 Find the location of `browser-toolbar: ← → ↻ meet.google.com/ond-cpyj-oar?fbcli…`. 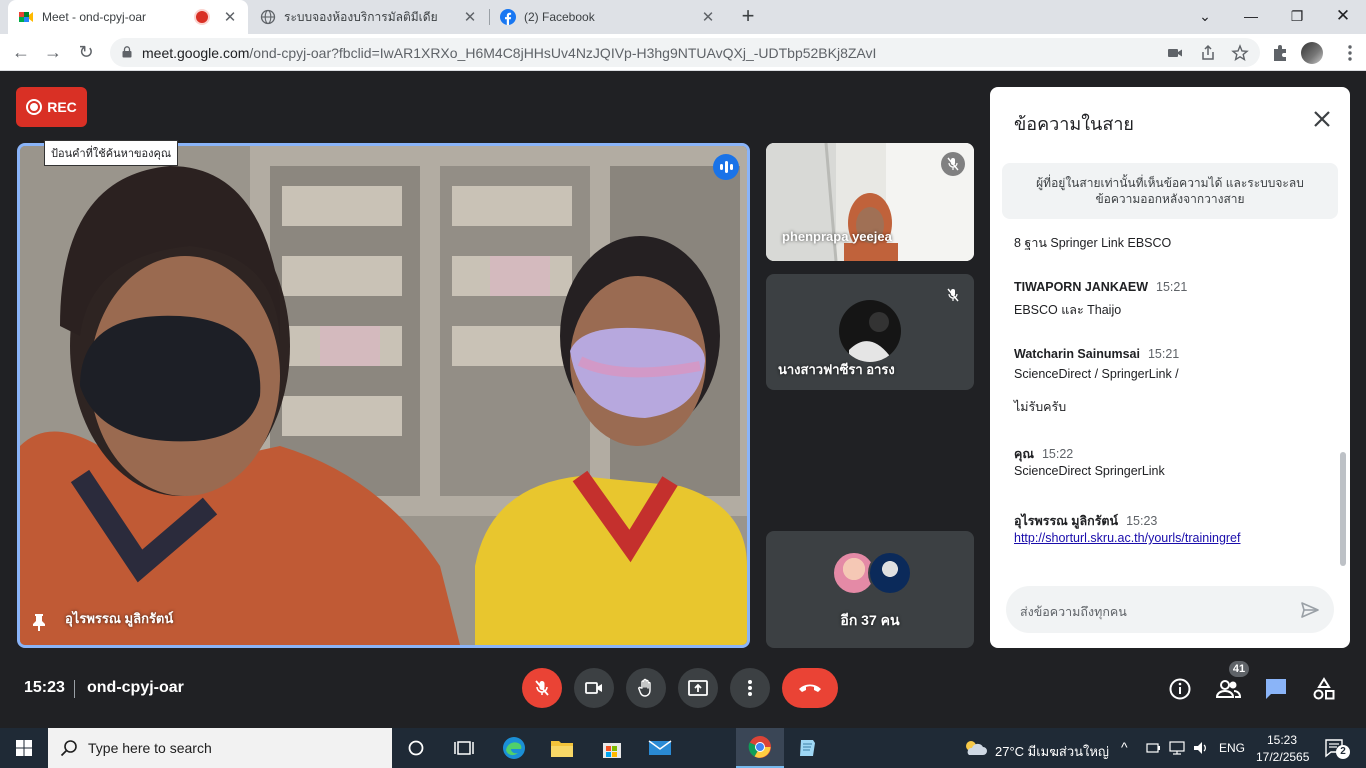

browser-toolbar: ← → ↻ meet.google.com/ond-cpyj-oar?fbcli… is located at coordinates (683, 52).